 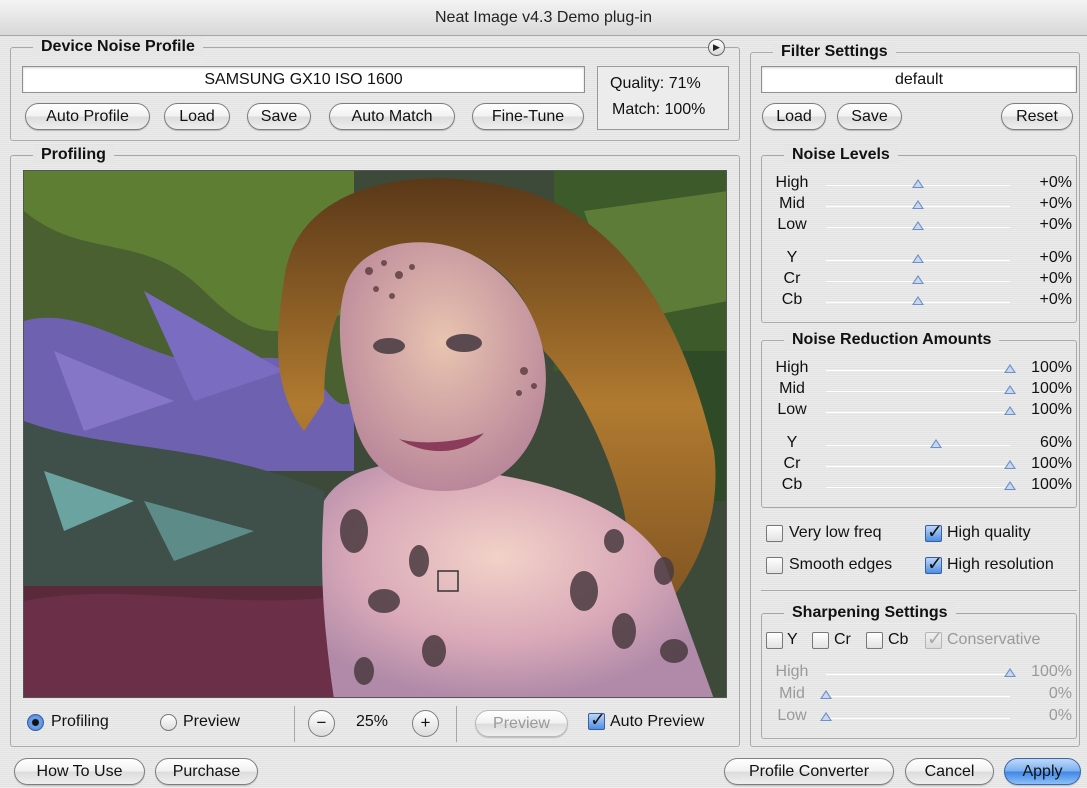 What do you see at coordinates (774, 565) in the screenshot?
I see `smooth-edges-checkbox` at bounding box center [774, 565].